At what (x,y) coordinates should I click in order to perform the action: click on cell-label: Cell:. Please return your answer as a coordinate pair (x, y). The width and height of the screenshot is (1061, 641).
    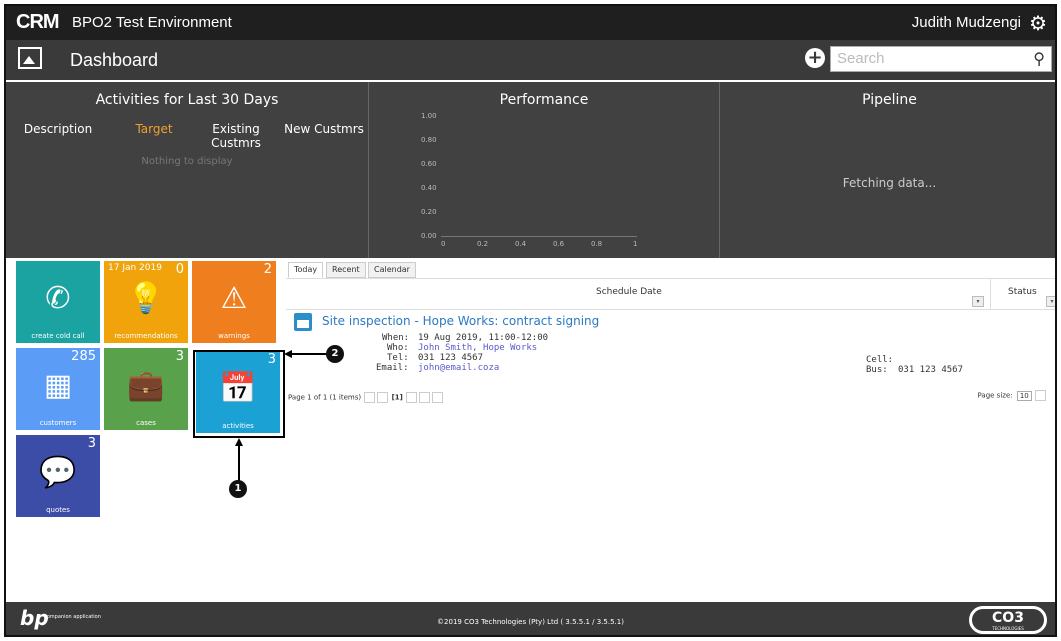
    Looking at the image, I should click on (880, 360).